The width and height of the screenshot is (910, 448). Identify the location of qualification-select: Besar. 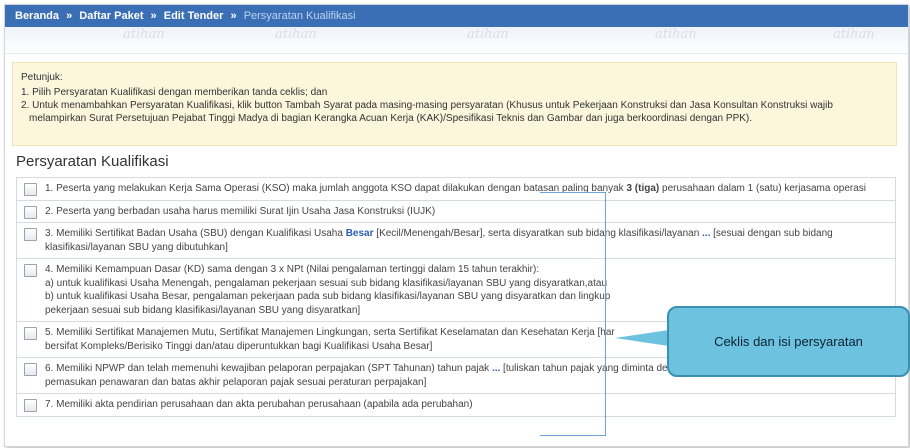
(360, 233).